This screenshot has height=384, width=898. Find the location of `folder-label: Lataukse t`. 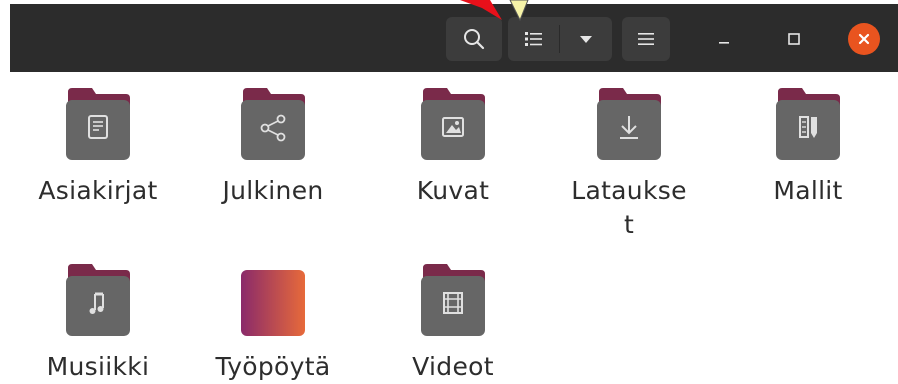

folder-label: Lataukse t is located at coordinates (629, 207).